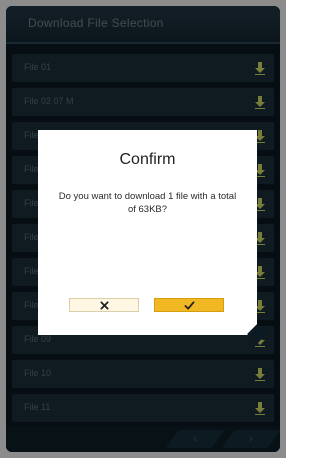 The height and width of the screenshot is (458, 320). I want to click on check-icon, so click(189, 305).